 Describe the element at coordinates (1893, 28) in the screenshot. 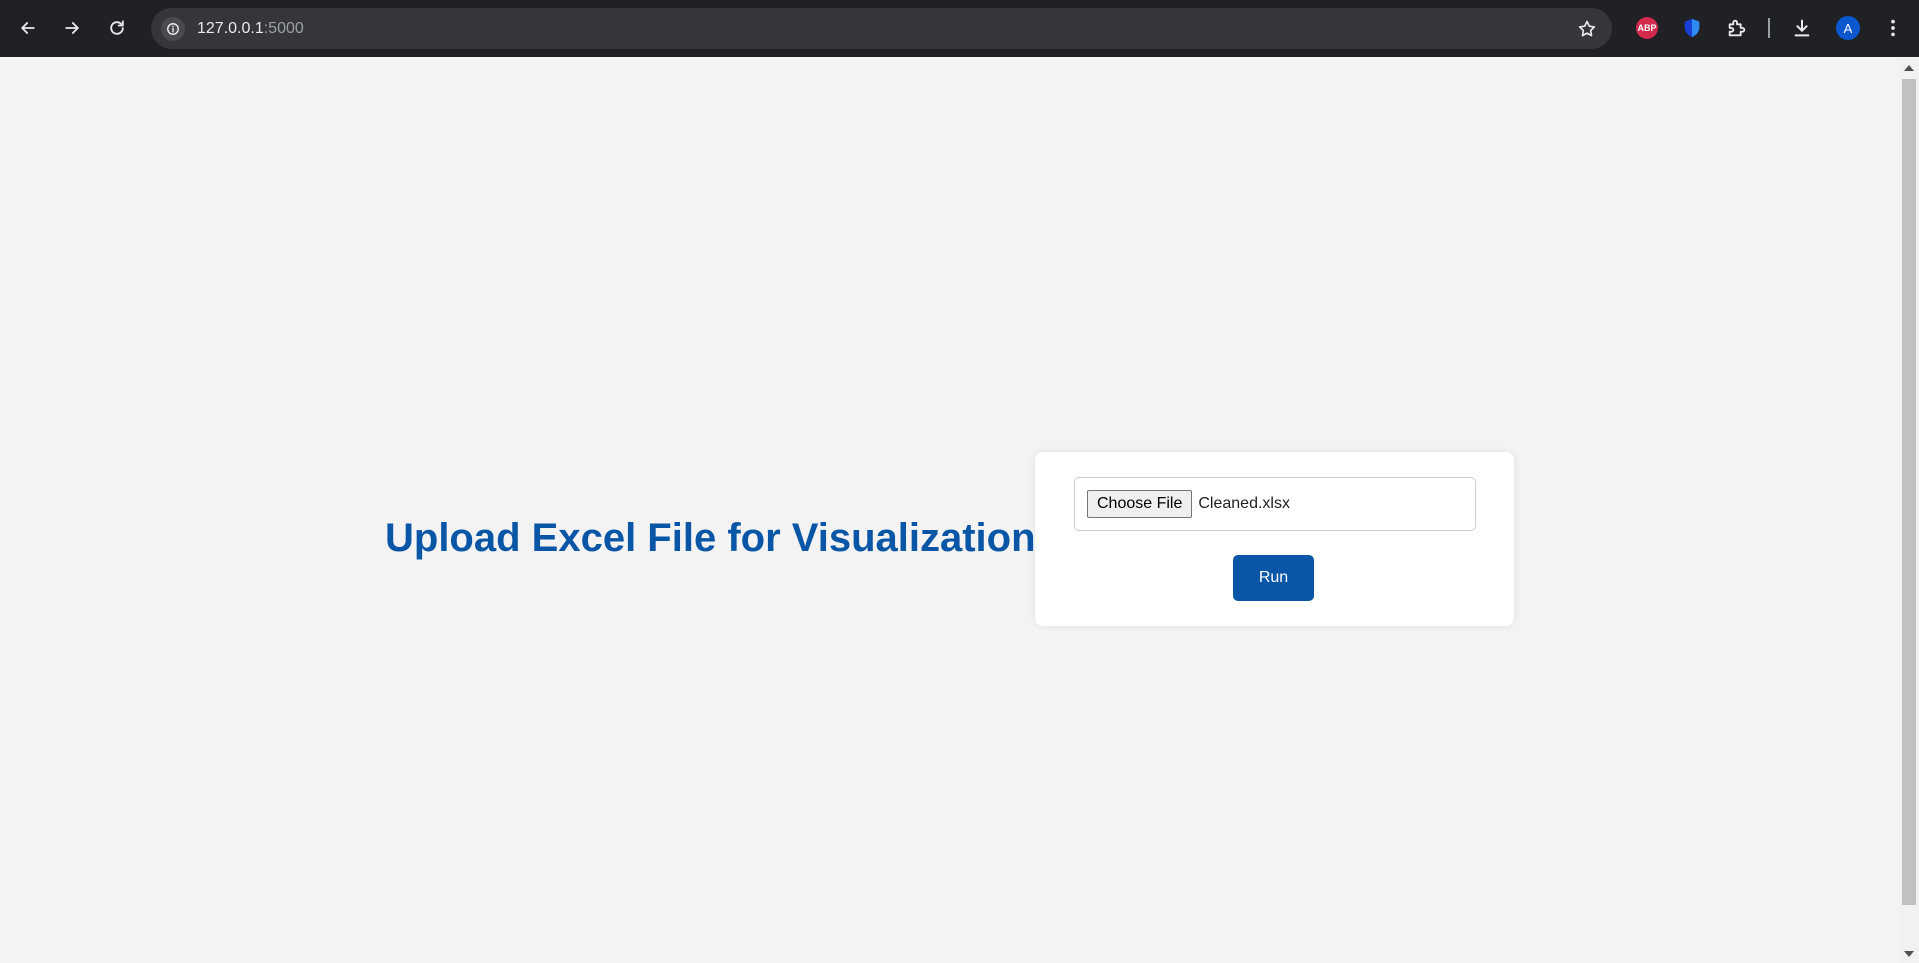

I see `kebab-menu-icon` at that location.